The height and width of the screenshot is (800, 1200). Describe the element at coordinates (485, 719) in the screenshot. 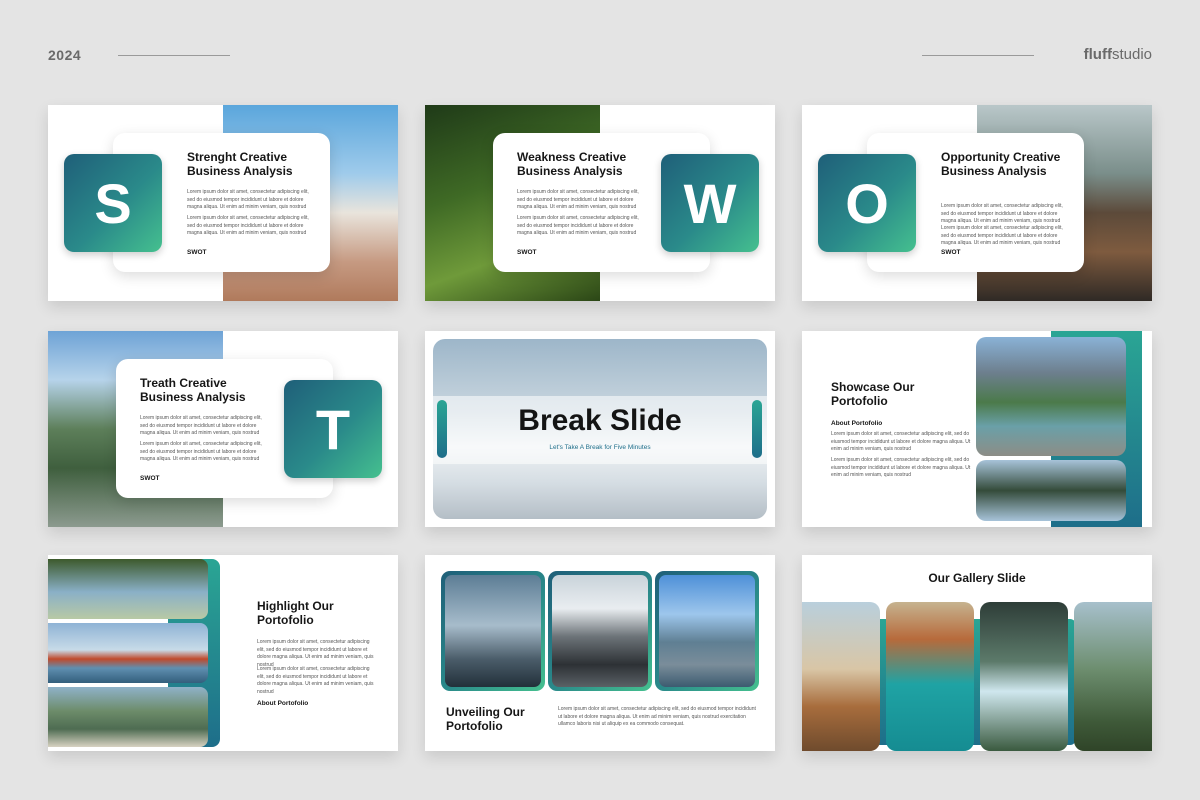

I see `slide-title: Unveiling Our Portofolio` at that location.